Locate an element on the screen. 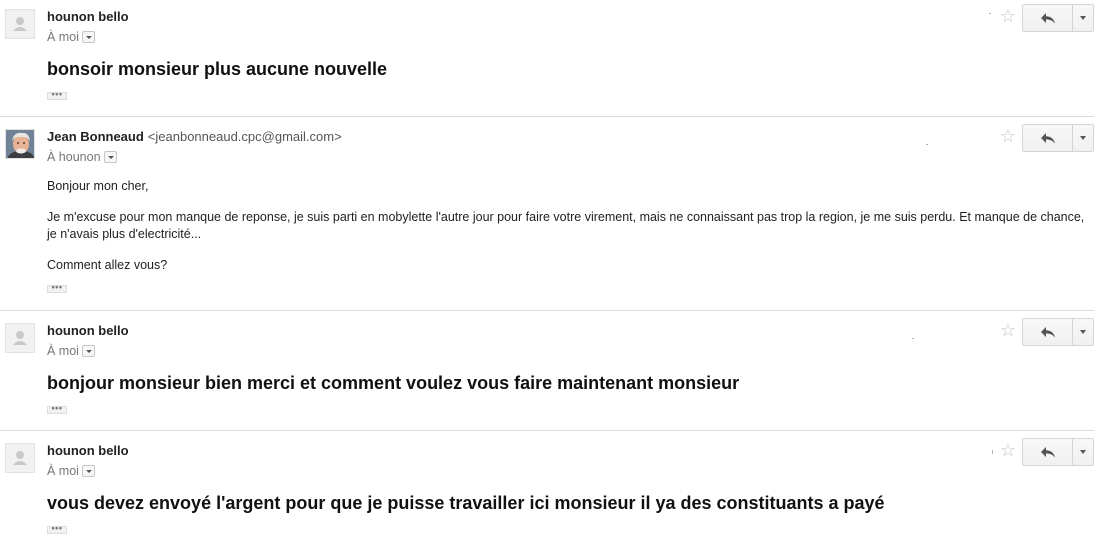 The height and width of the screenshot is (541, 1106). recipient-text: À hounon is located at coordinates (74, 157).